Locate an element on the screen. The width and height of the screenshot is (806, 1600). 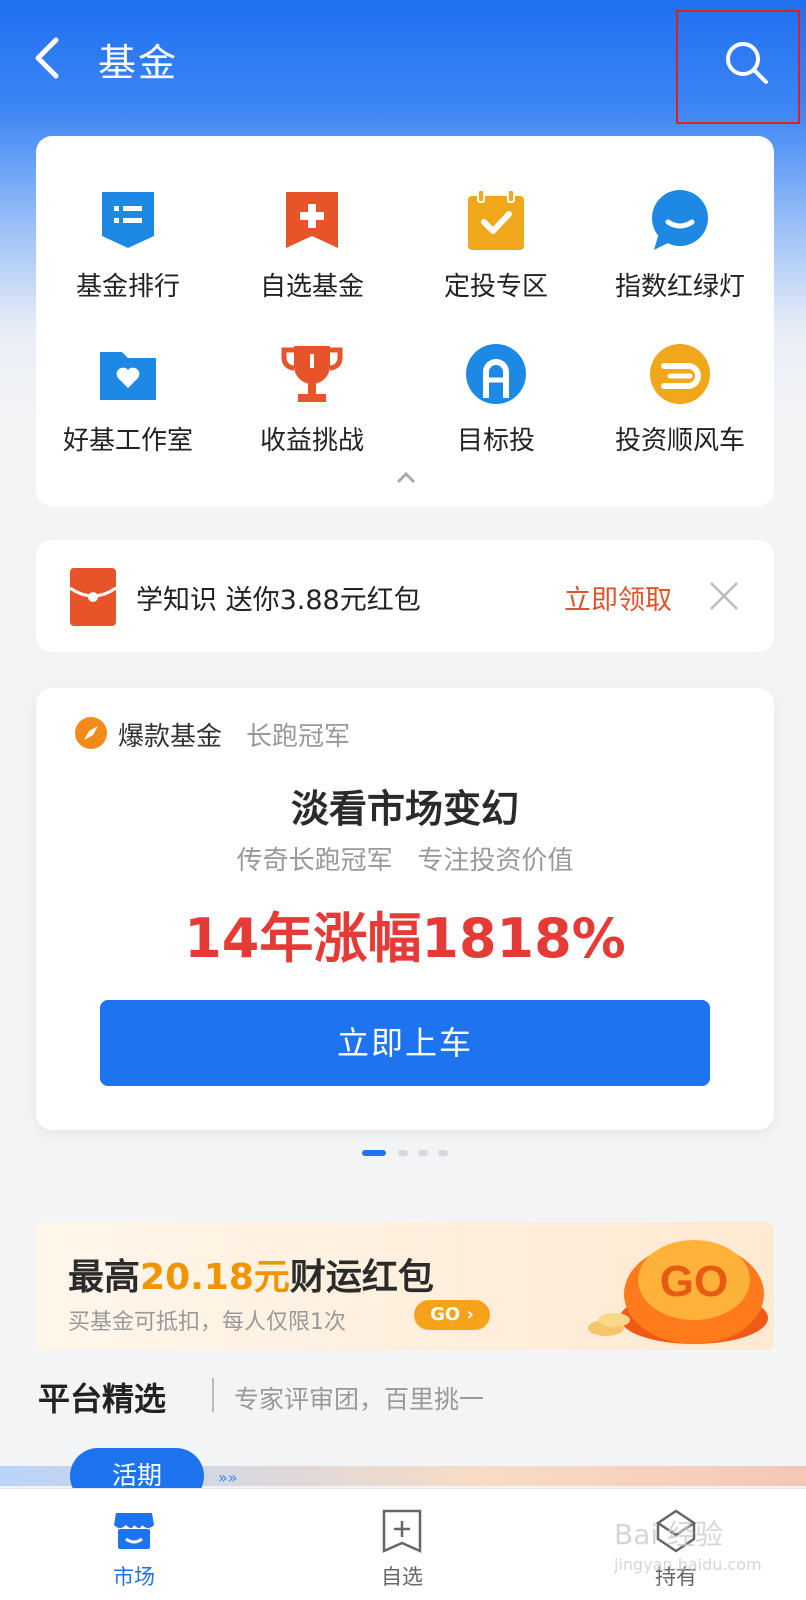
baidu-jingyan-watermark: Bai 经验 jingyan.baidu.com is located at coordinates (688, 1546).